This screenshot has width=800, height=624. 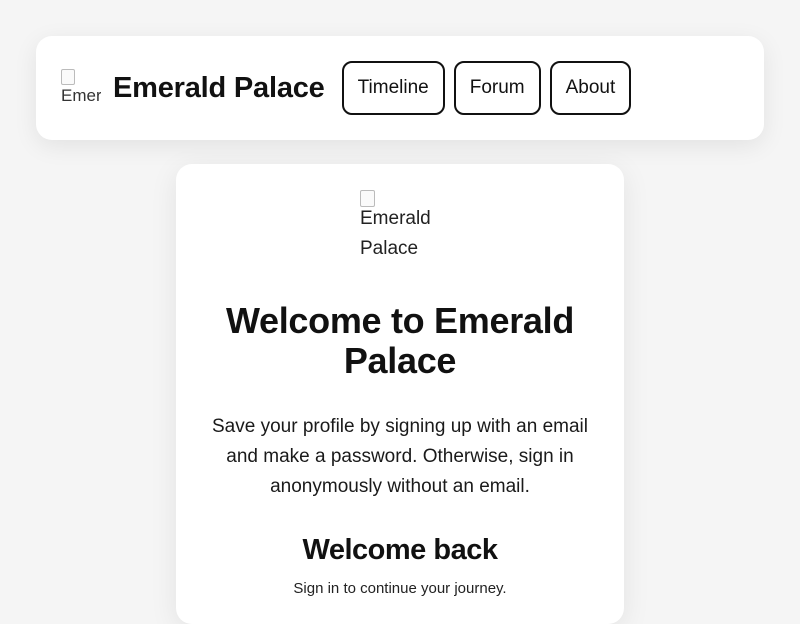 What do you see at coordinates (400, 550) in the screenshot?
I see `signin-heading: Welcome back` at bounding box center [400, 550].